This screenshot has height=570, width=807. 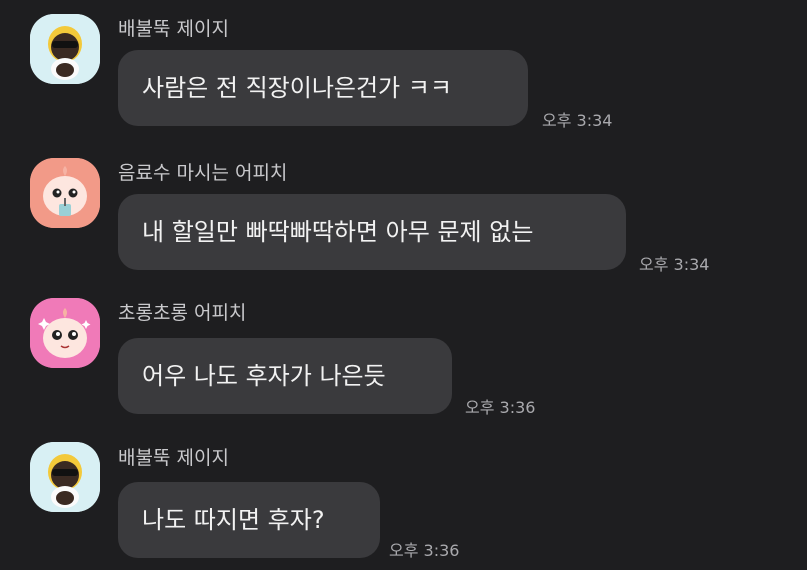 I want to click on apeach-drinking-icon, so click(x=65, y=193).